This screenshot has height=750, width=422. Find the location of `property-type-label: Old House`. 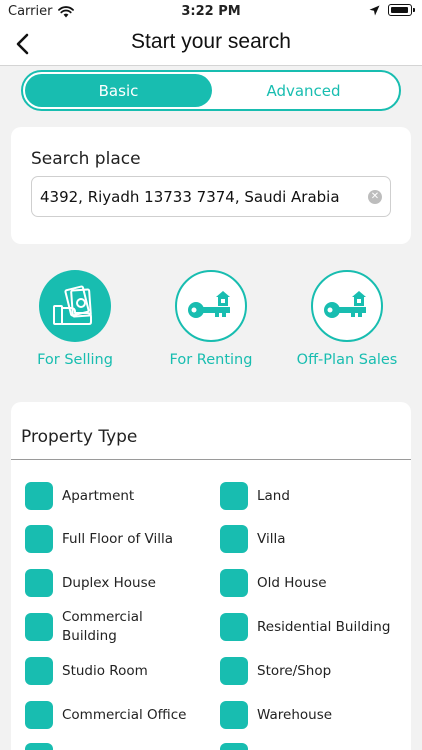

property-type-label: Old House is located at coordinates (292, 582).